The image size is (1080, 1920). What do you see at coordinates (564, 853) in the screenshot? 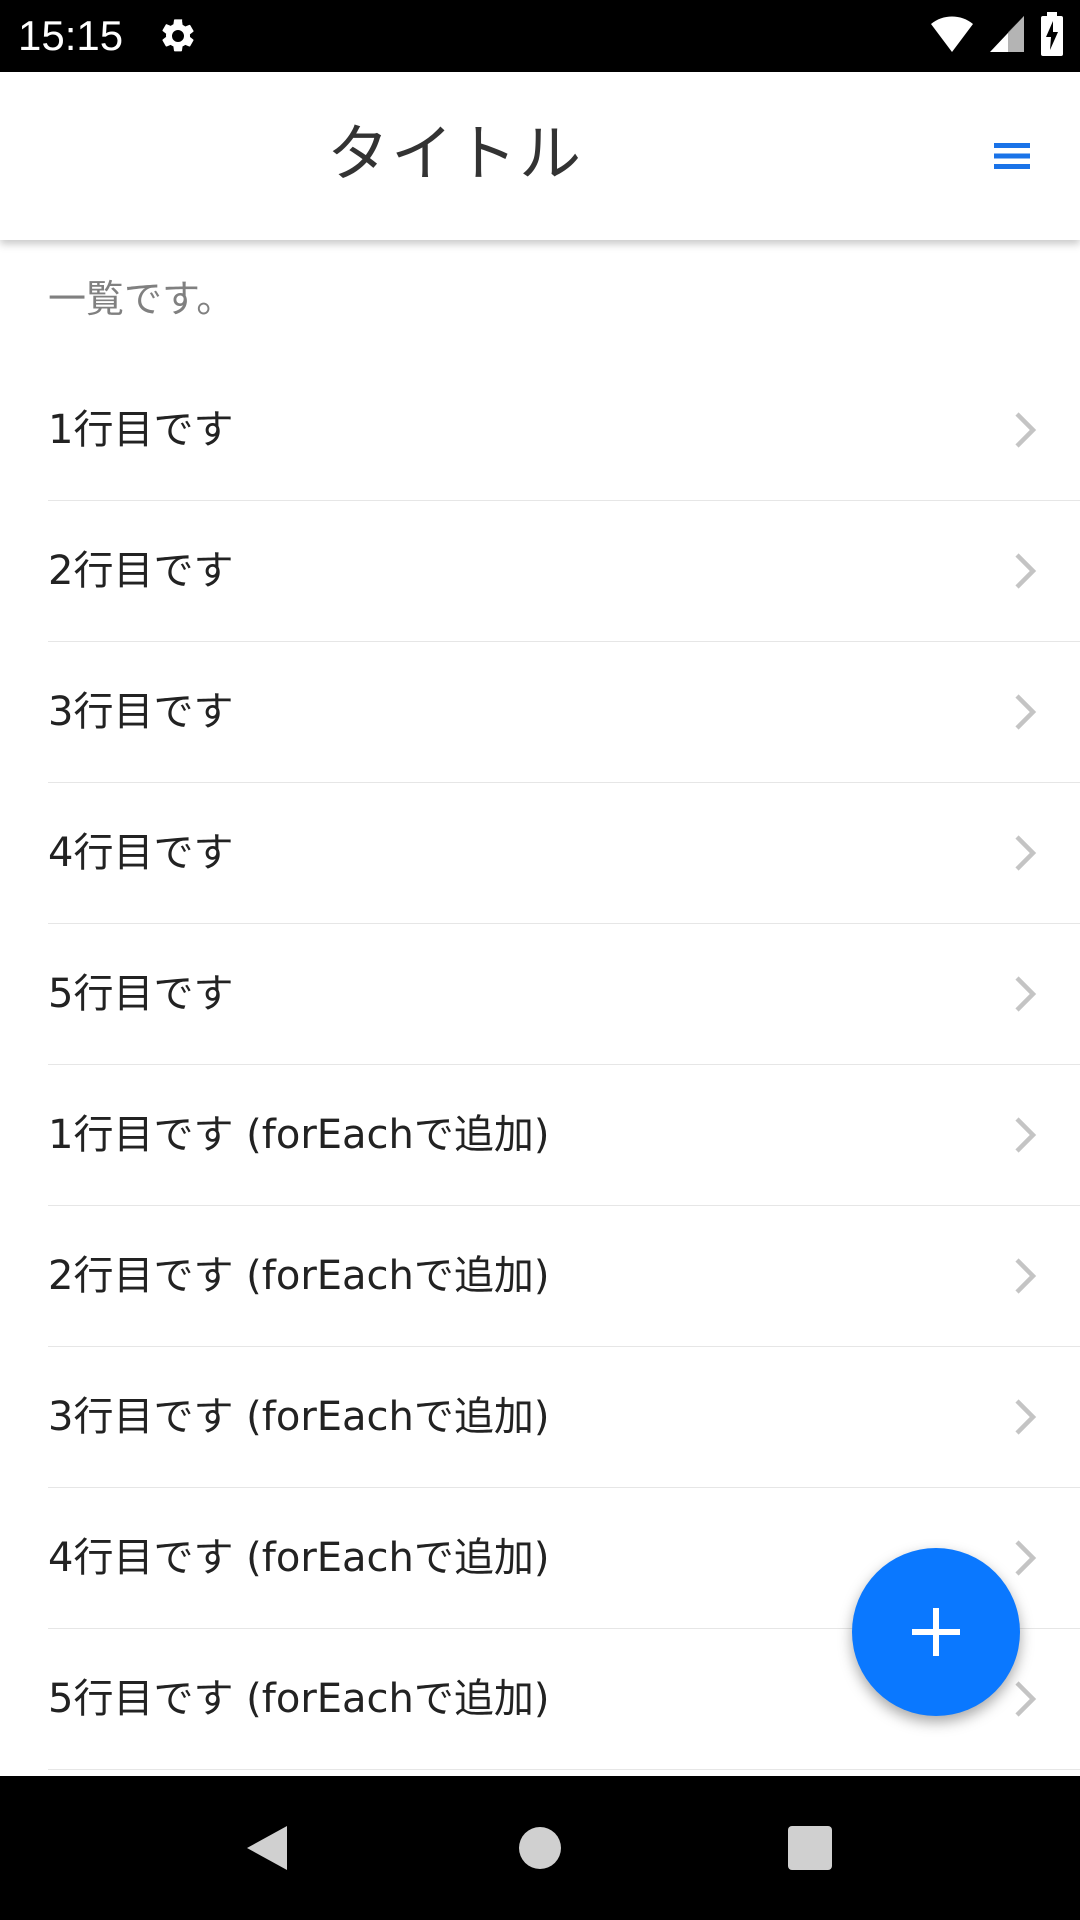
I see `list-item: 4行目です` at bounding box center [564, 853].